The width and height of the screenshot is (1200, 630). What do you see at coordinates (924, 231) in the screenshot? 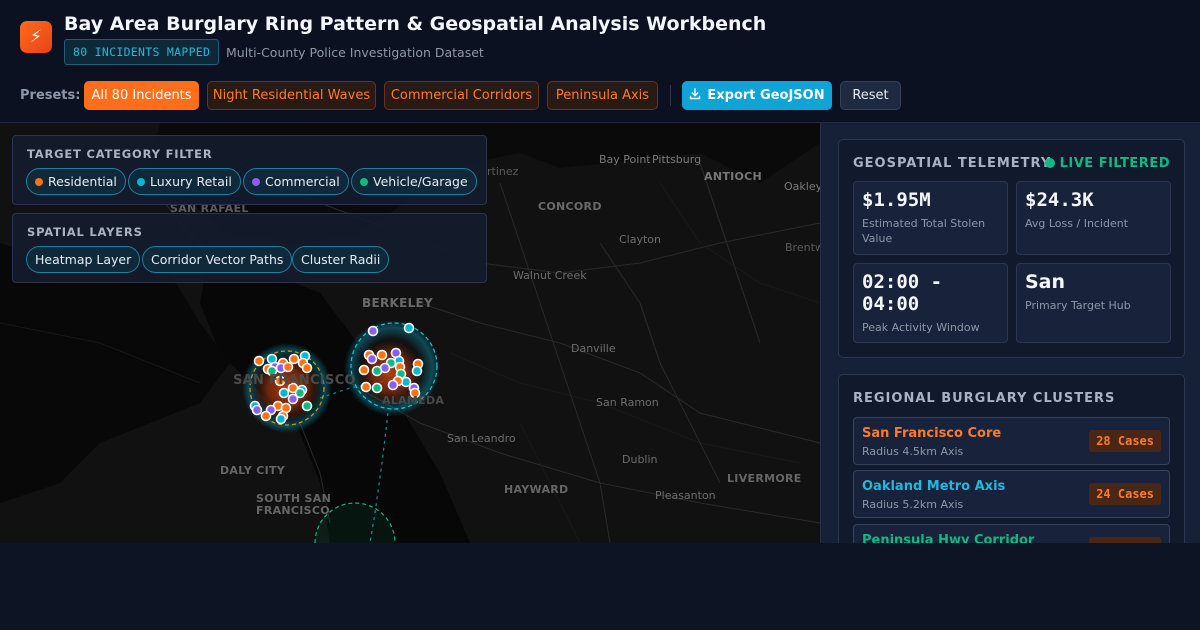
I see `stat-label: Estimated Total Stolen Value` at bounding box center [924, 231].